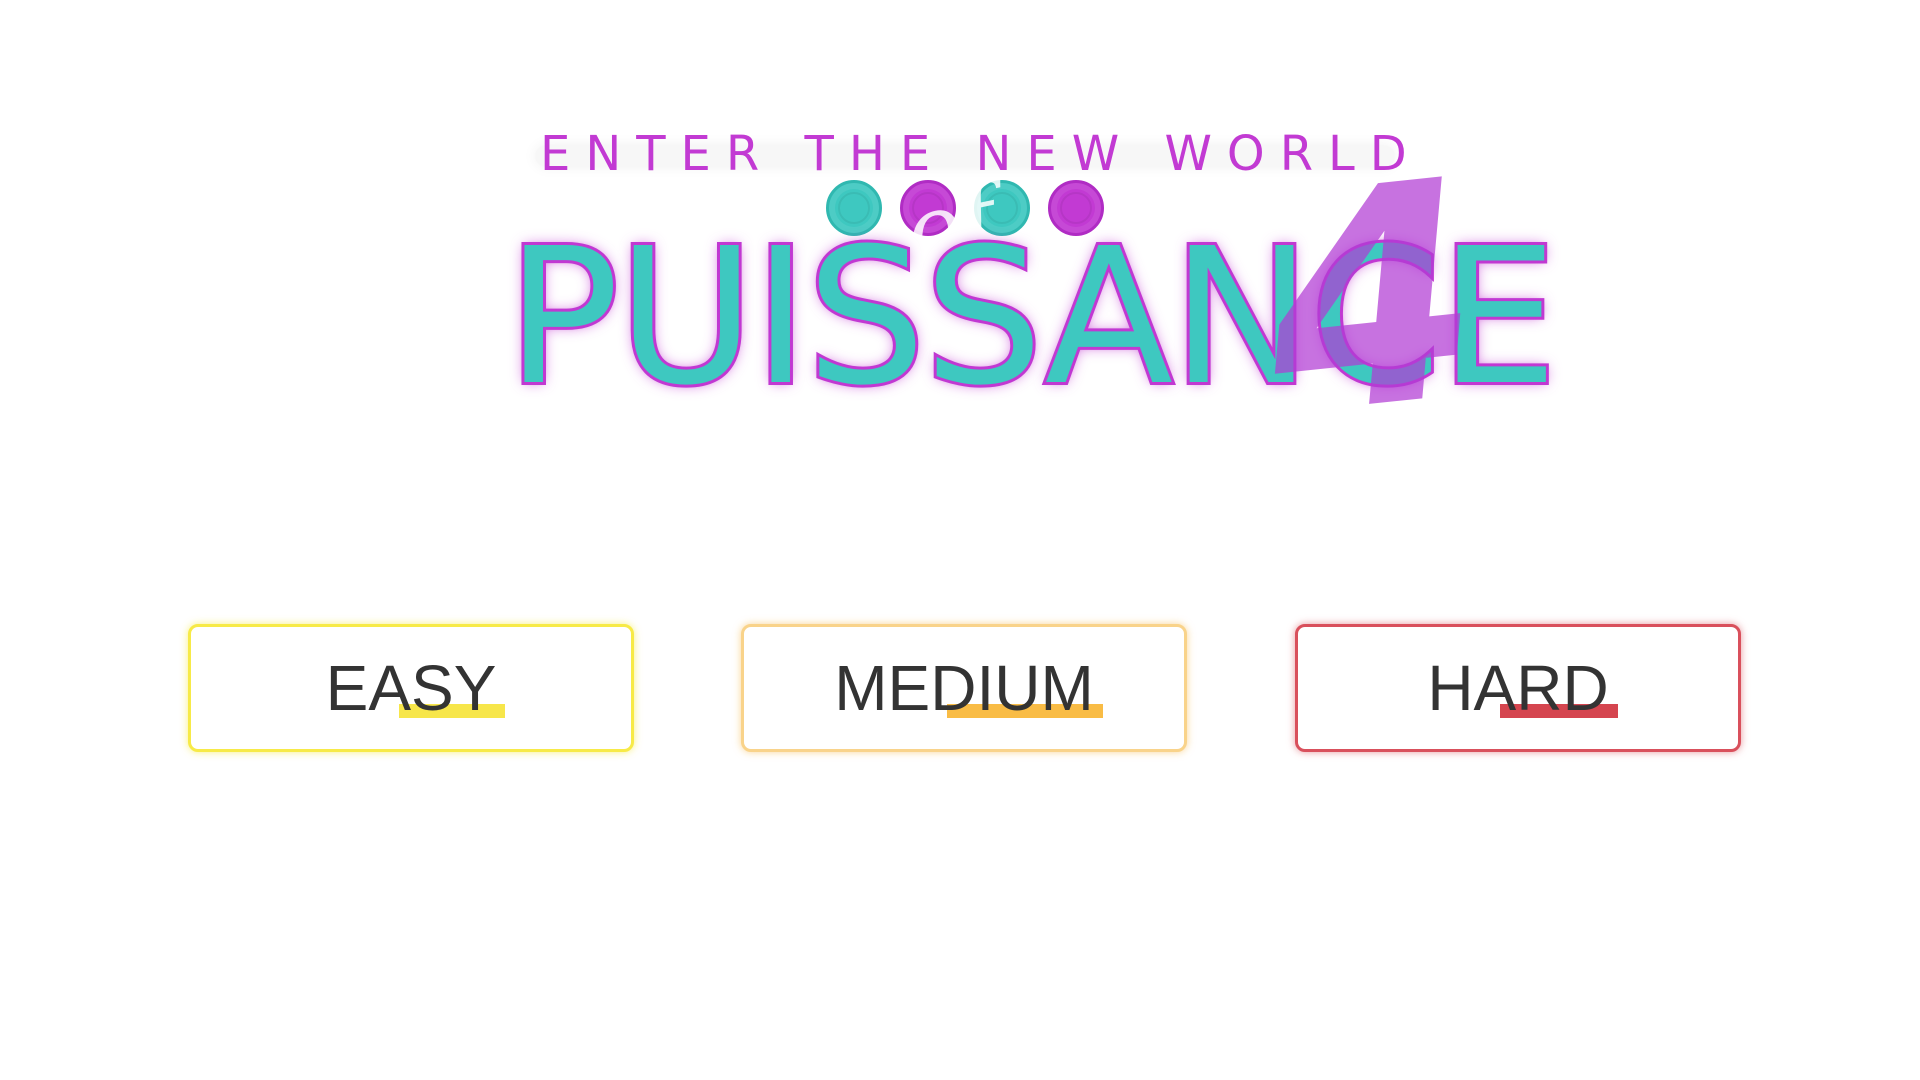  I want to click on hard-label: HARD, so click(1518, 688).